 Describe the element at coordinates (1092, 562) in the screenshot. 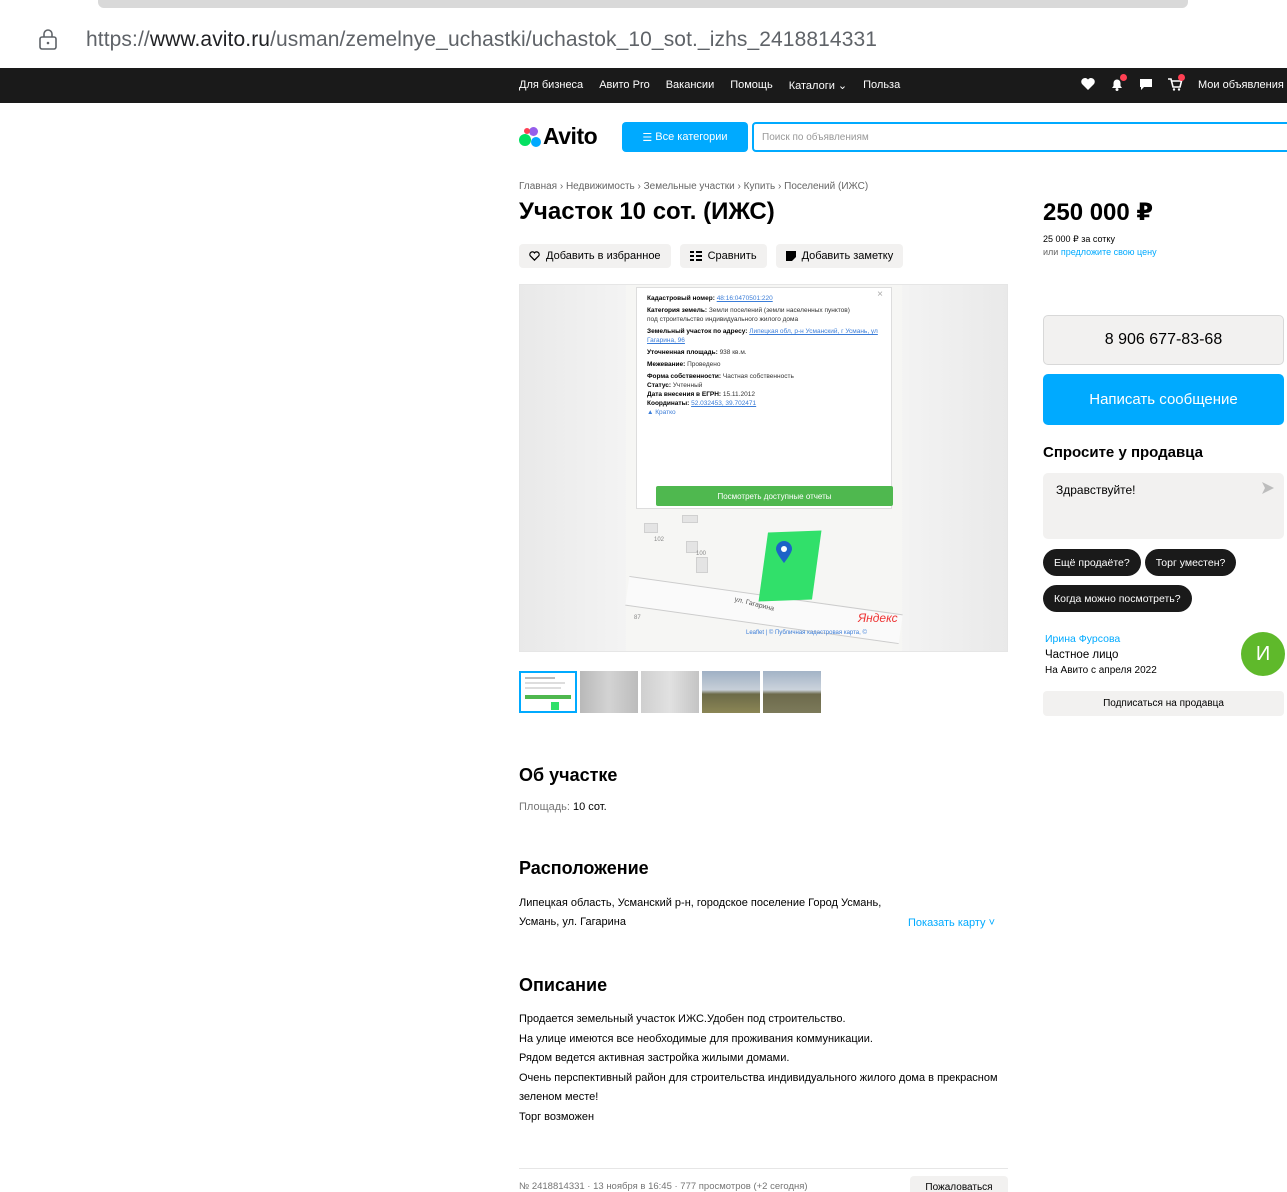

I see `quick-question-still-selling: Ещё продаёте?` at that location.